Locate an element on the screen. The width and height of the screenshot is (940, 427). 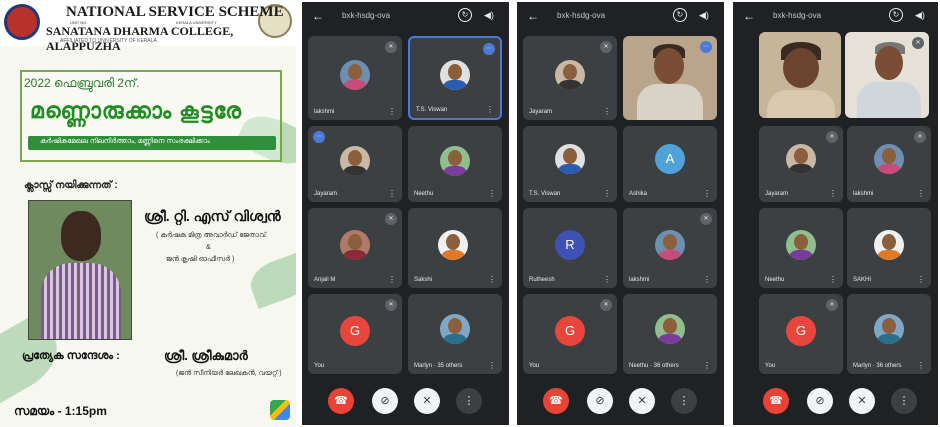
participant-tile-overflow: Marlyn · 36 others ⋮ is located at coordinates (889, 334).